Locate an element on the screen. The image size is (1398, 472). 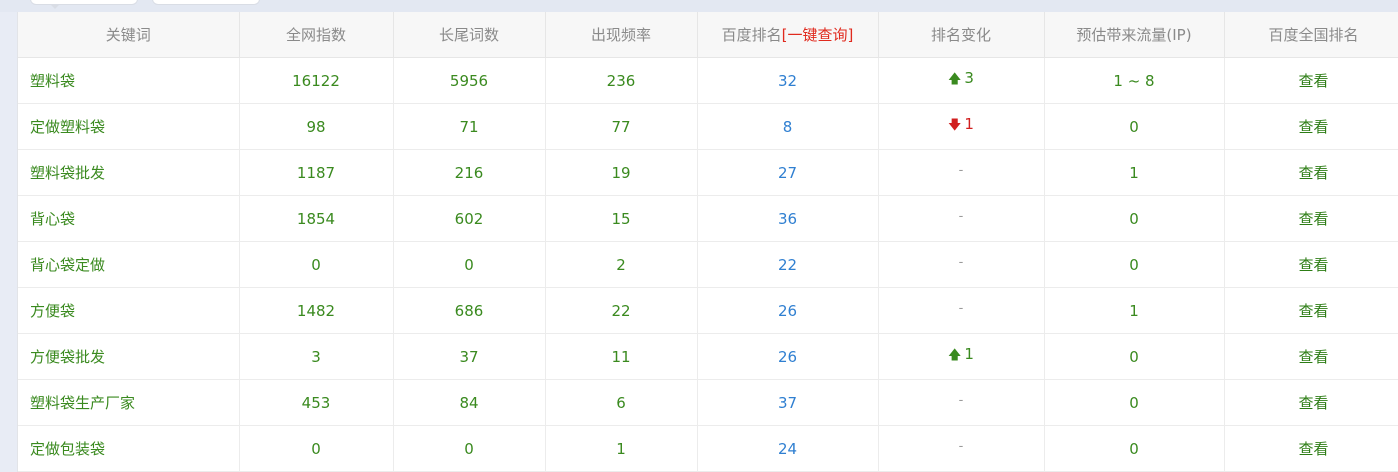
cell-keyword: 塑料袋批发 is located at coordinates (129, 172).